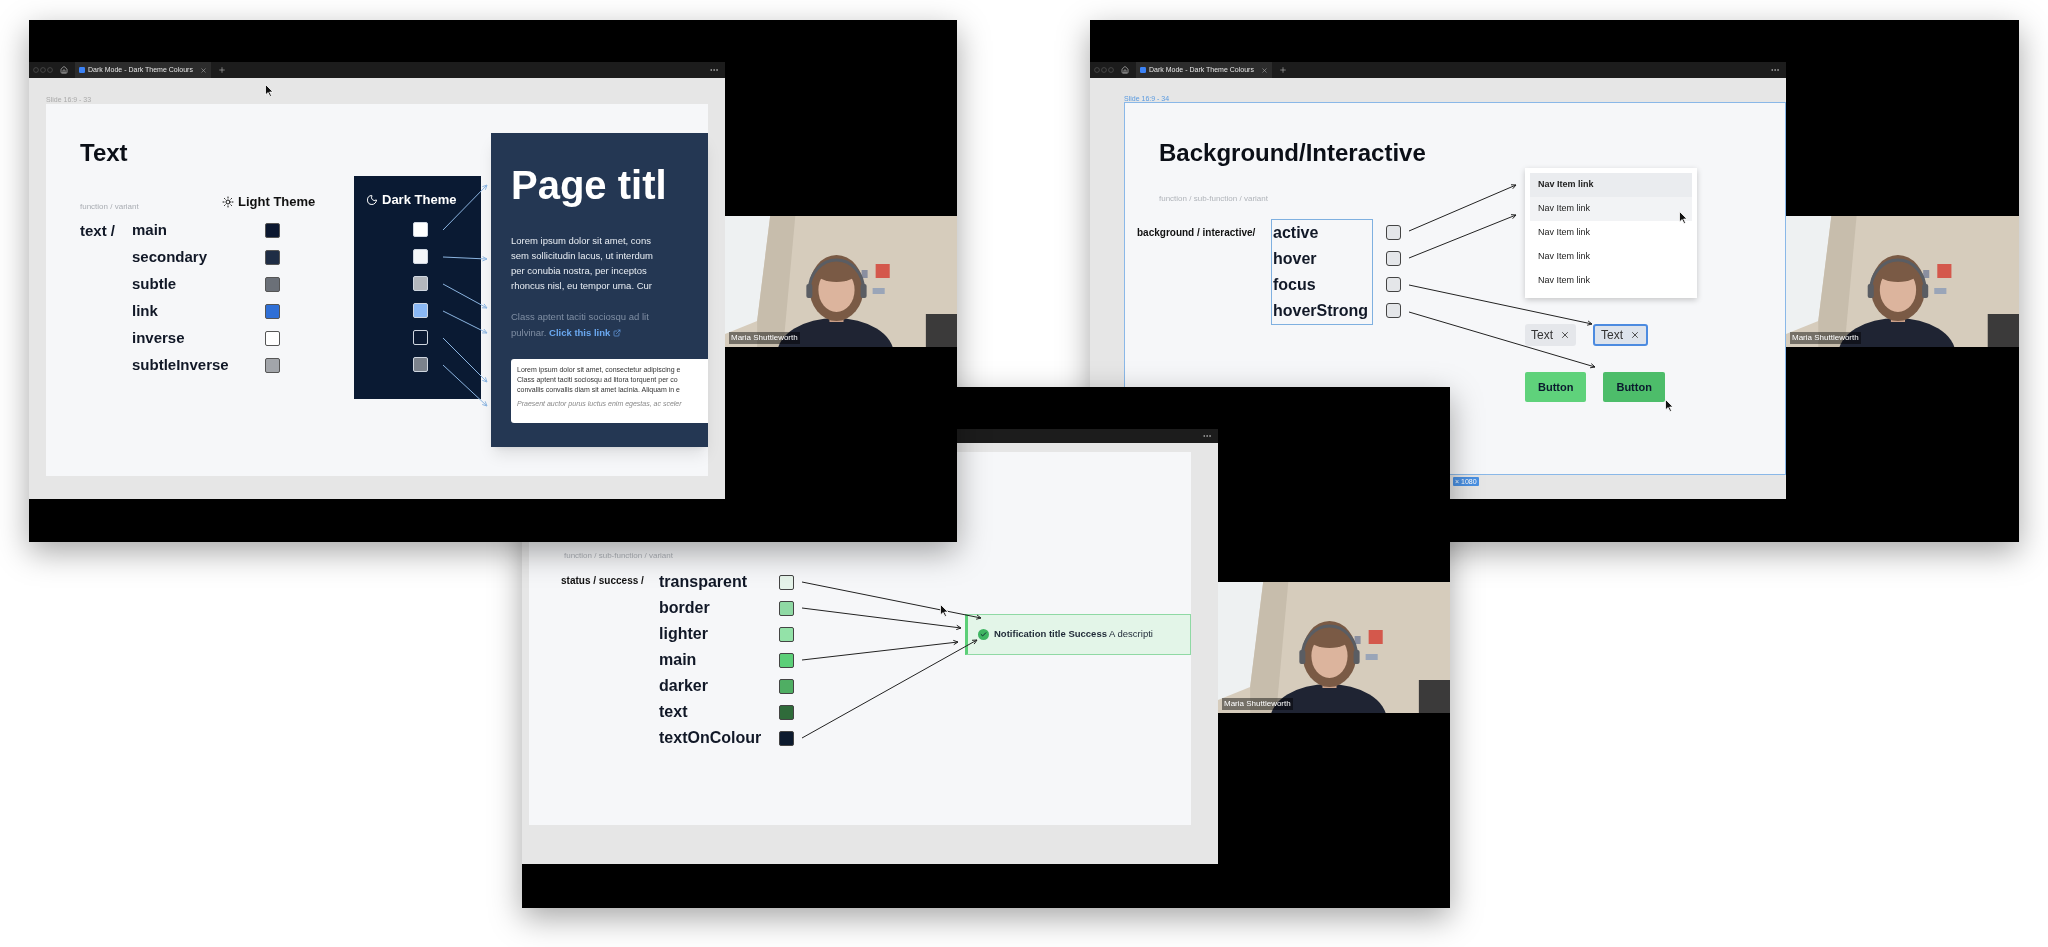  What do you see at coordinates (181, 365) in the screenshot?
I see `token-name: subtleInverse` at bounding box center [181, 365].